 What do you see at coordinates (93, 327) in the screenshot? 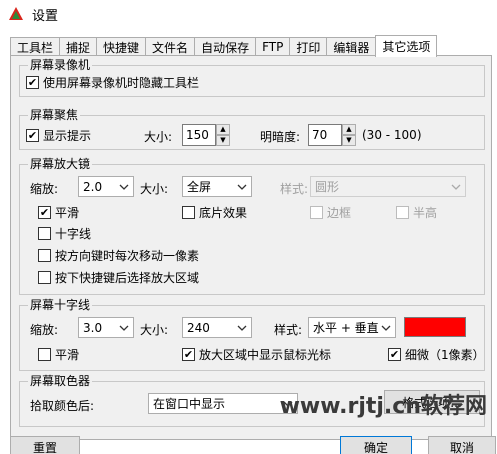
I see `crosshair-zoom-value: 3.0` at bounding box center [93, 327].